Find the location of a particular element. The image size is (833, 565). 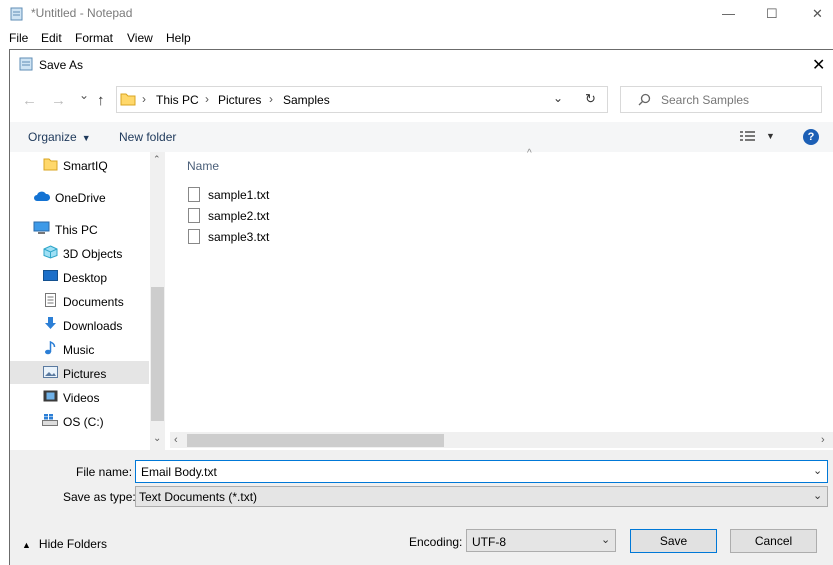

nav-label: 3D Objects is located at coordinates (93, 254).